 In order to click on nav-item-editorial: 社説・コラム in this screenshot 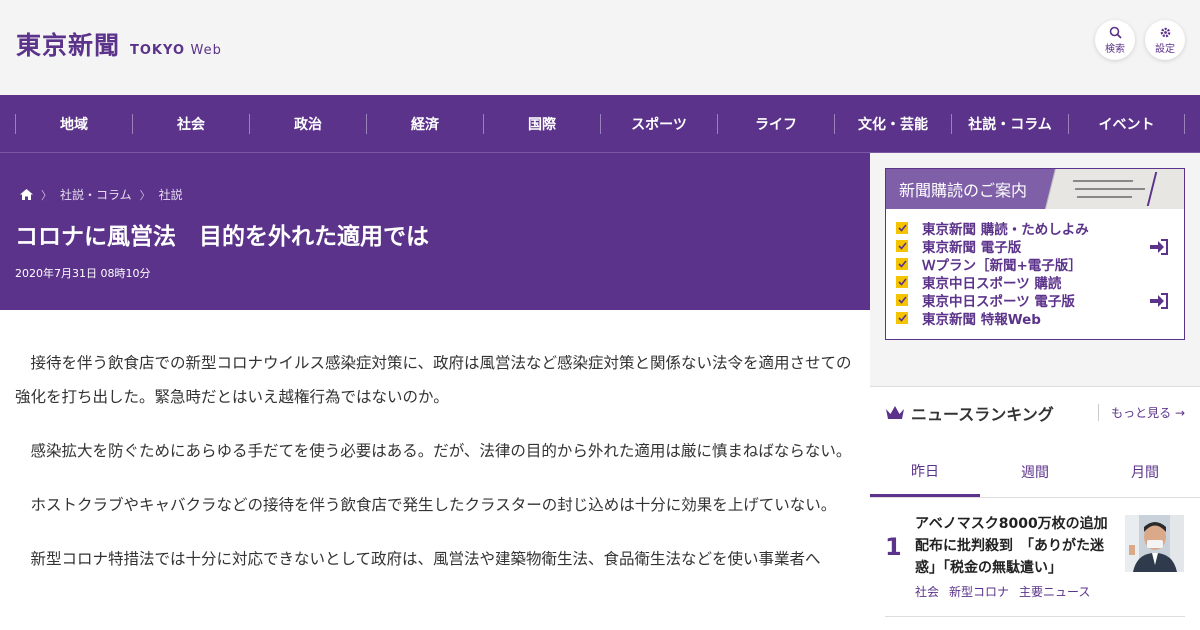, I will do `click(1009, 123)`.